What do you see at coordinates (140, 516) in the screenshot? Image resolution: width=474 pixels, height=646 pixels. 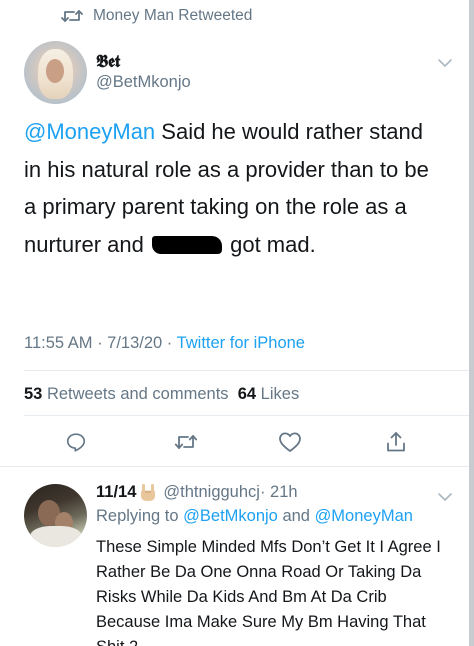 I see `replying-prefix: Replying to` at bounding box center [140, 516].